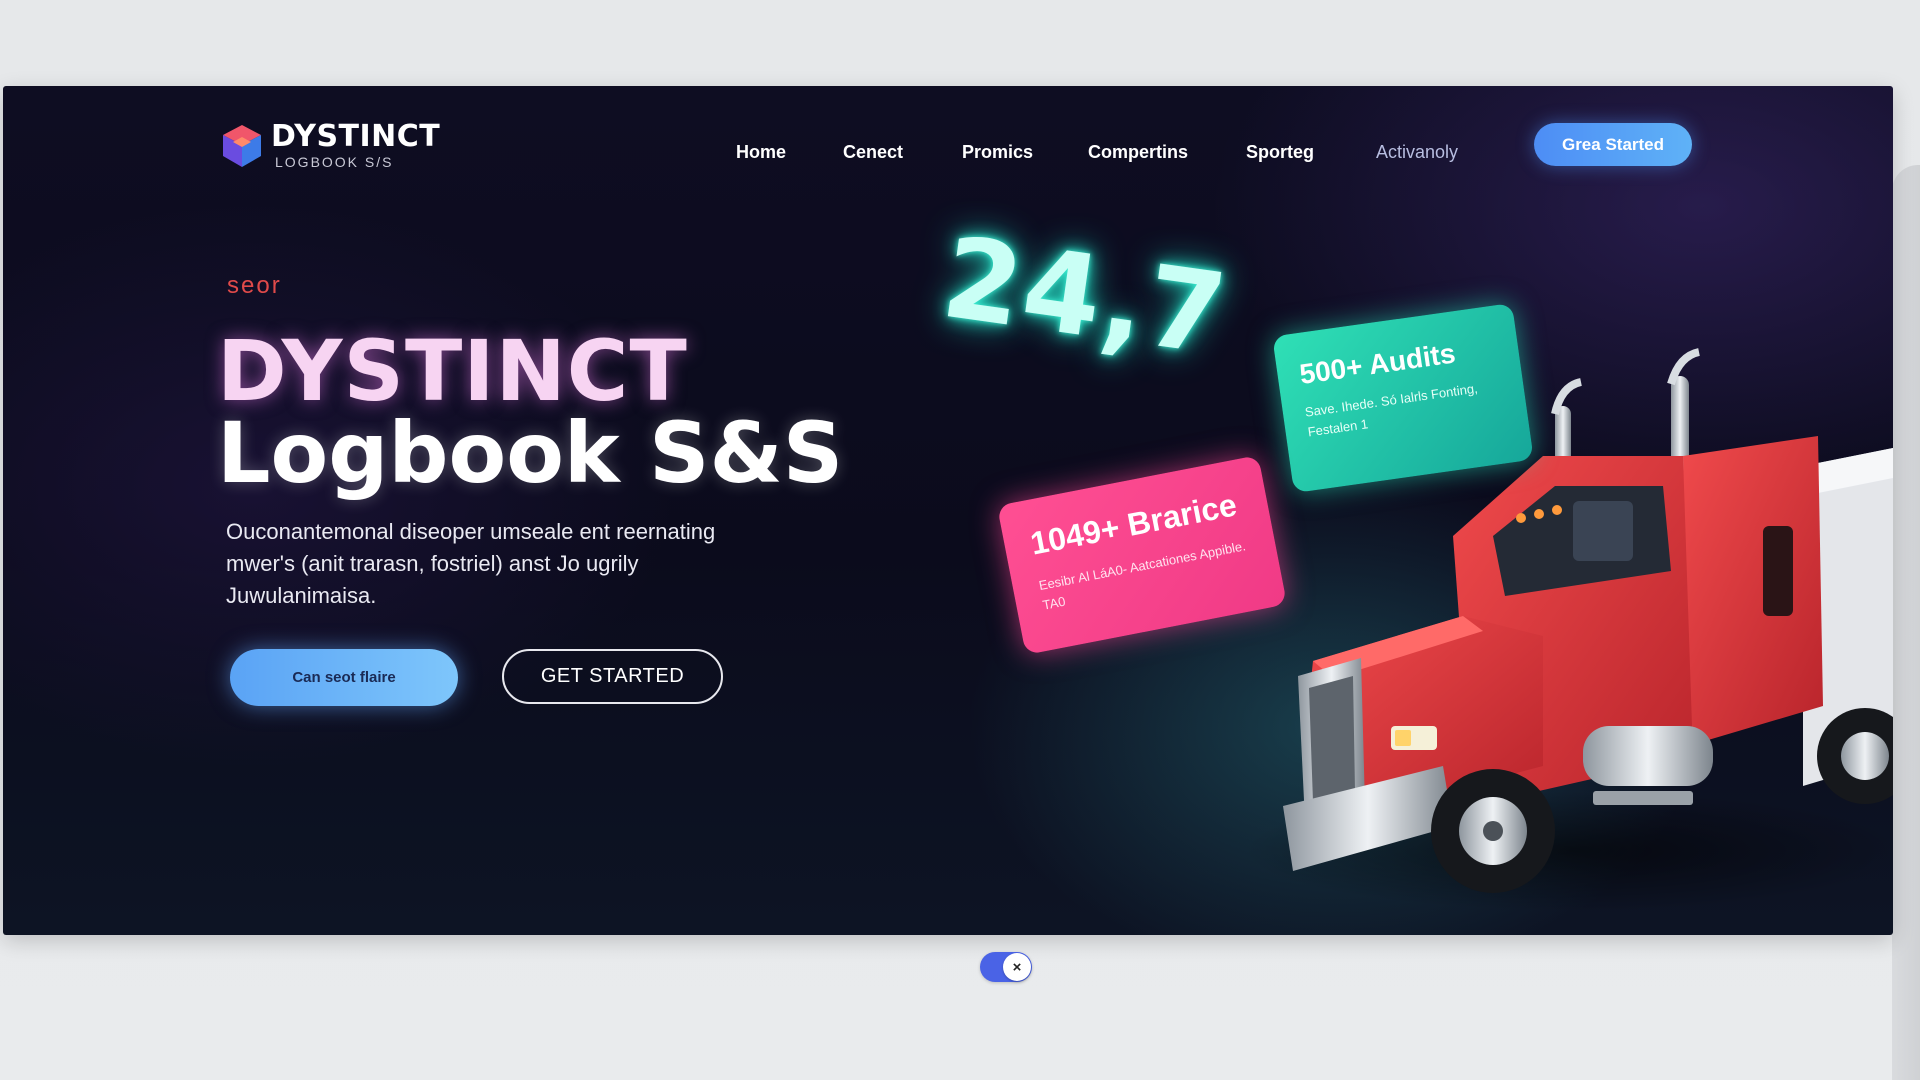 This screenshot has height=1080, width=1920. Describe the element at coordinates (761, 152) in the screenshot. I see `nav-item-home: Home` at that location.